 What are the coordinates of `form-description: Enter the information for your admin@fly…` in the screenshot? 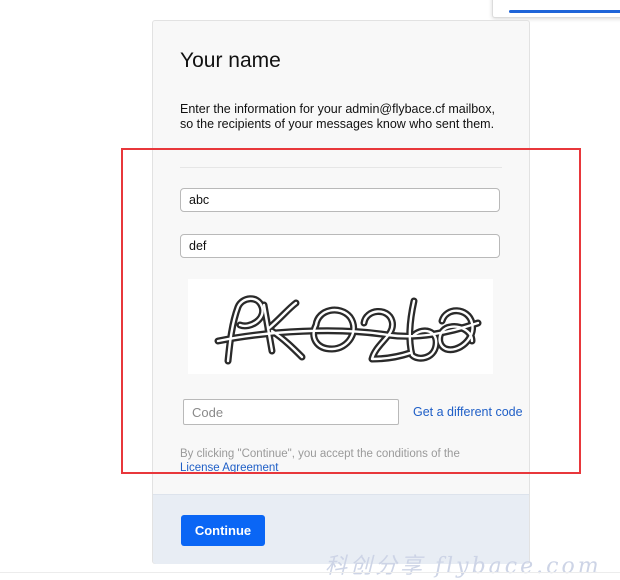 It's located at (337, 116).